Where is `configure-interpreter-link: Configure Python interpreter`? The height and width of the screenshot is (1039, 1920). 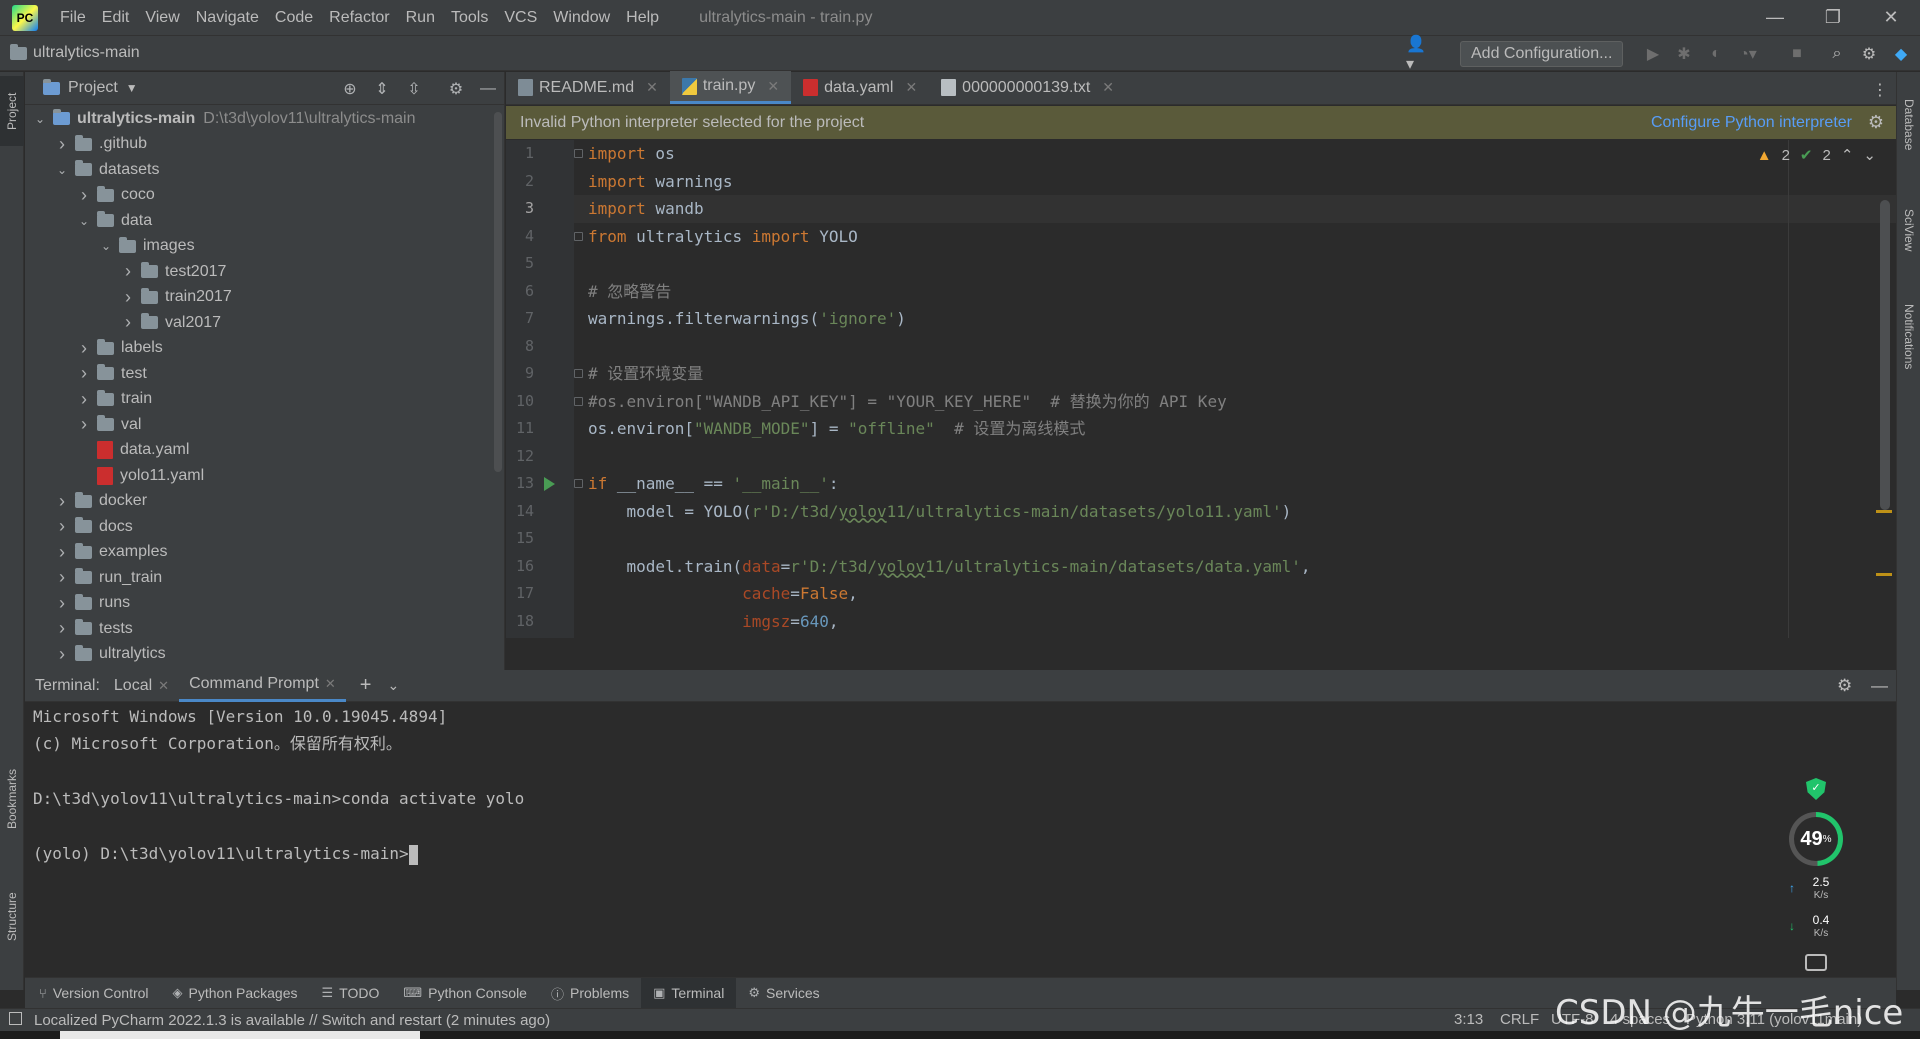 configure-interpreter-link: Configure Python interpreter is located at coordinates (1751, 123).